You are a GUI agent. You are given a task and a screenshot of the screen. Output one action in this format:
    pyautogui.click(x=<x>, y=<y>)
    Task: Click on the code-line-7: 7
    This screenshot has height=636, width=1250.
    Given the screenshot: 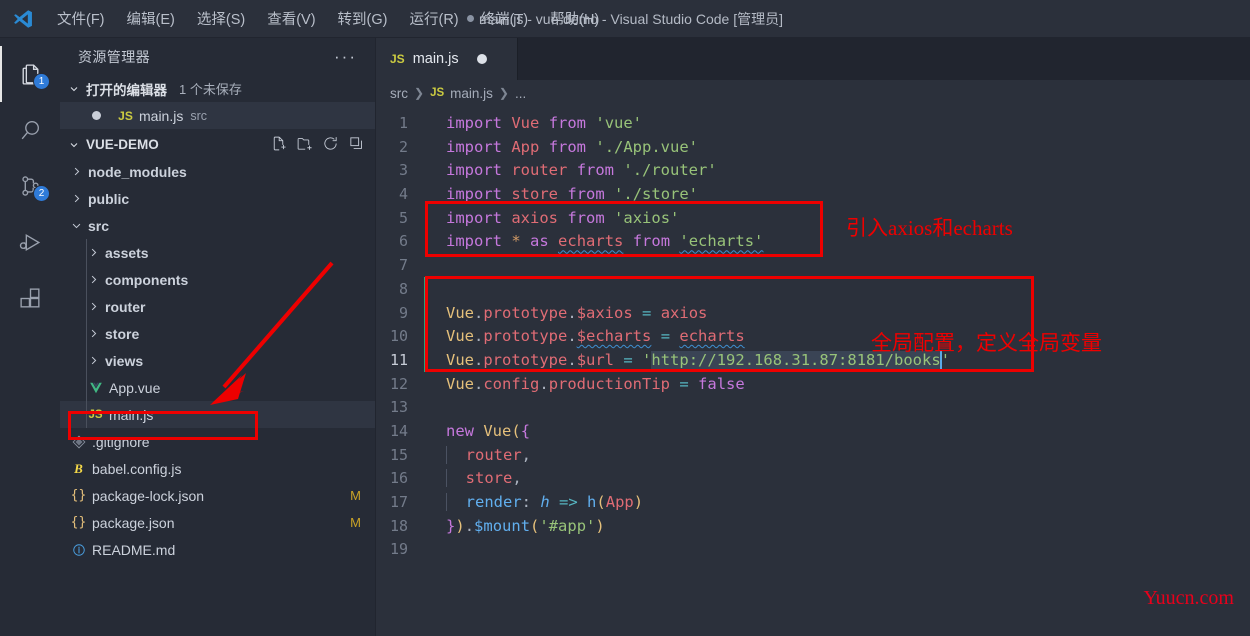 What is the action you would take?
    pyautogui.click(x=813, y=266)
    